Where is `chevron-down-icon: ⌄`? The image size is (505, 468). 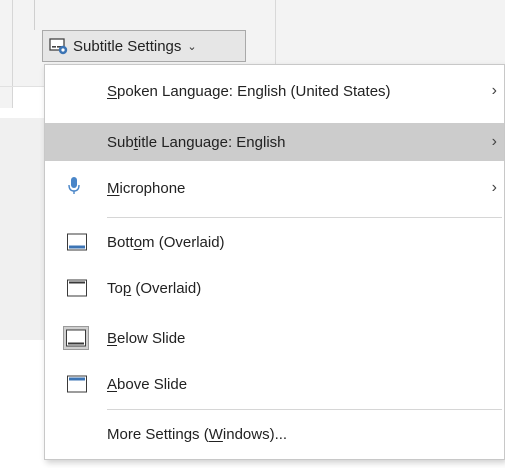
chevron-down-icon: ⌄ is located at coordinates (192, 46).